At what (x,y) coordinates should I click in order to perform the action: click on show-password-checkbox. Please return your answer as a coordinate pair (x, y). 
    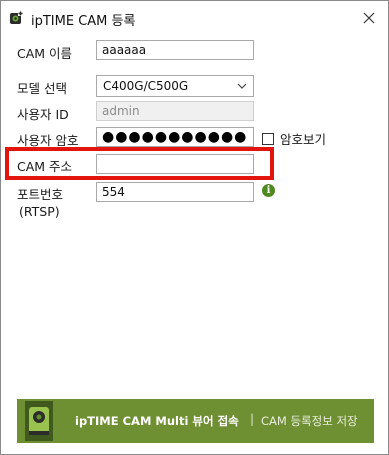
    Looking at the image, I should click on (268, 138).